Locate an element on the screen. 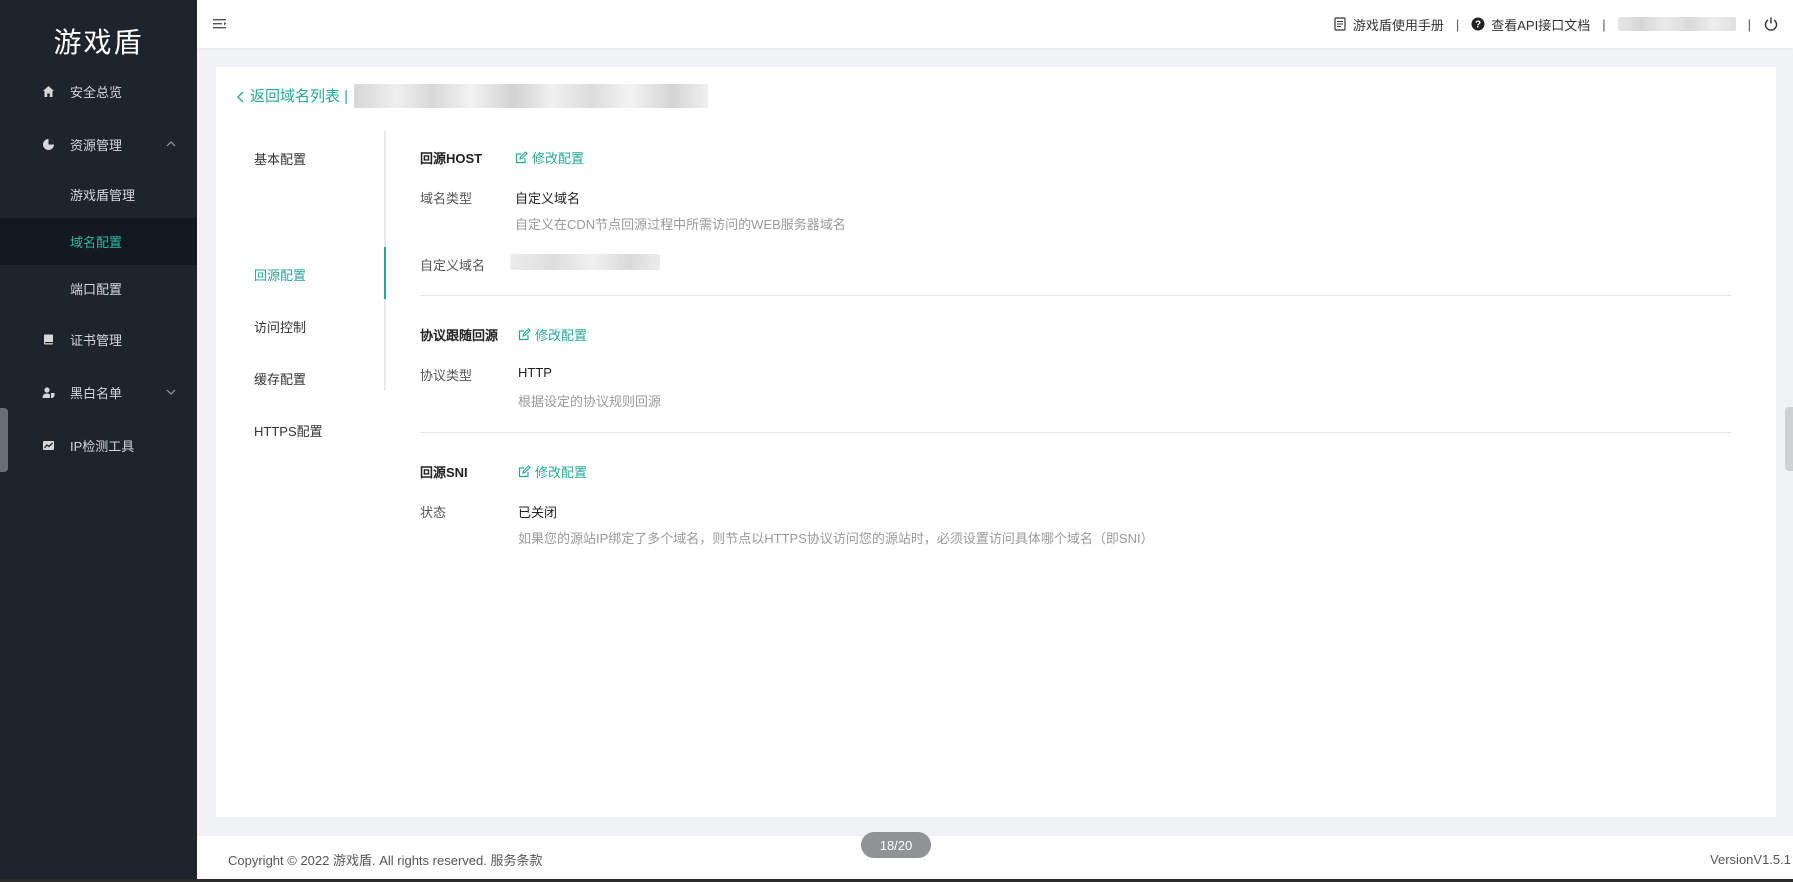  sidebar-item-security-overview: 安全总览 is located at coordinates (98, 91).